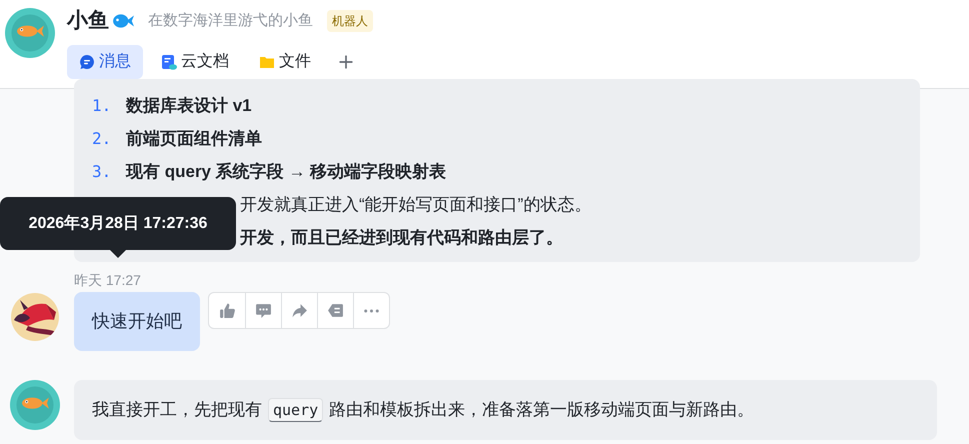 This screenshot has height=444, width=969. What do you see at coordinates (263, 310) in the screenshot?
I see `comment-icon` at bounding box center [263, 310].